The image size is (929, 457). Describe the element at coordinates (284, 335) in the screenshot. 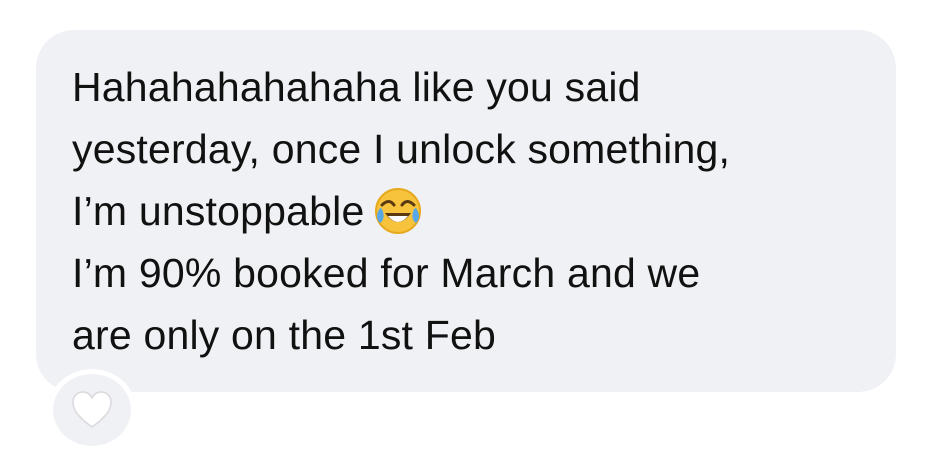

I see `message-line-5: are only on the 1st Feb` at that location.